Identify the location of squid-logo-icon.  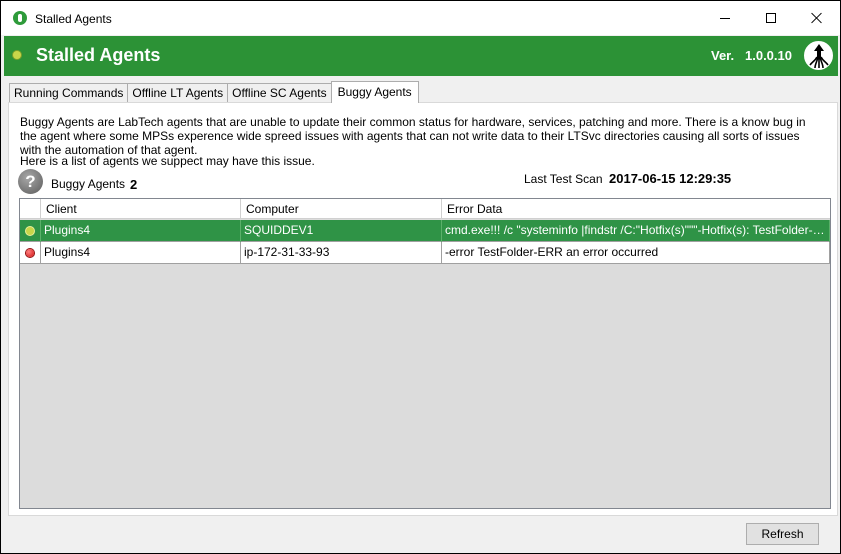
(818, 55).